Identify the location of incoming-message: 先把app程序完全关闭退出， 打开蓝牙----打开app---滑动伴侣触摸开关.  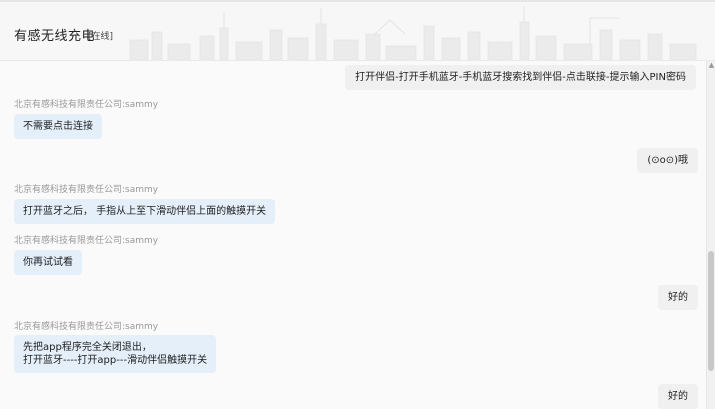
(115, 354).